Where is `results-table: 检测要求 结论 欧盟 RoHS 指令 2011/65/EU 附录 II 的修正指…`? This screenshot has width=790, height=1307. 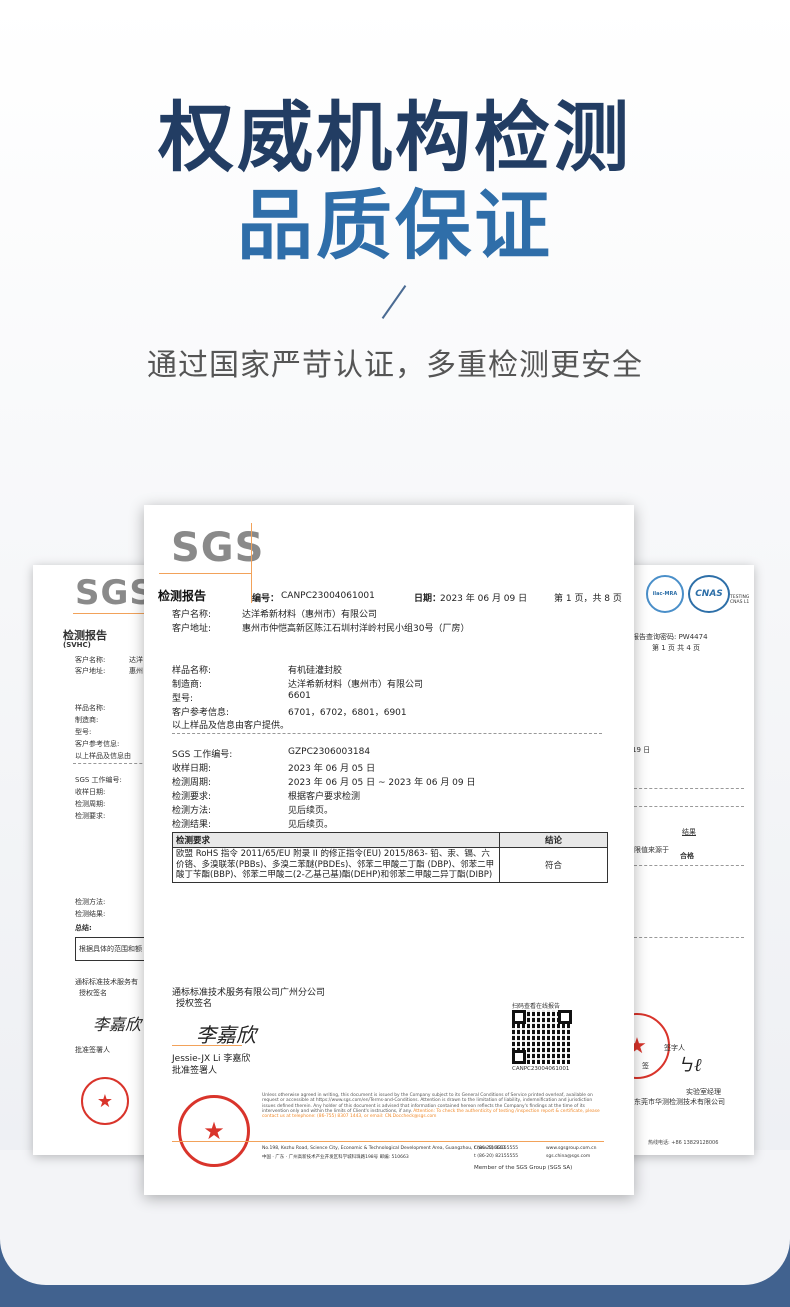
results-table: 检测要求 结论 欧盟 RoHS 指令 2011/65/EU 附录 II 的修正指… is located at coordinates (390, 857).